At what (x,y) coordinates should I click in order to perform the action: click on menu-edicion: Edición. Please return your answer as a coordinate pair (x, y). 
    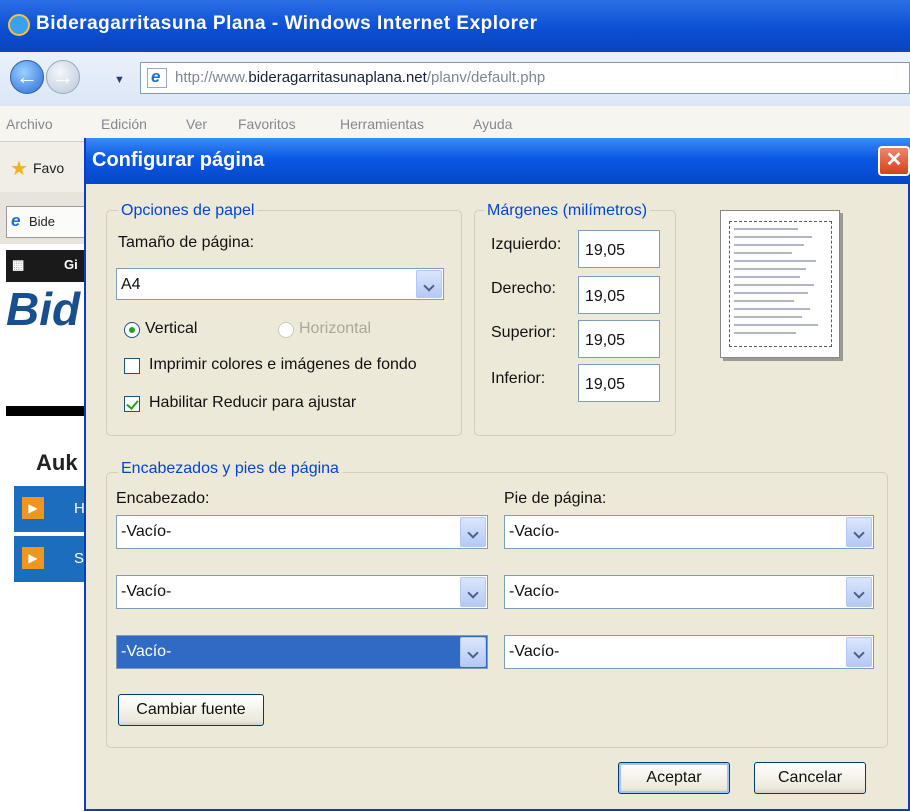
    Looking at the image, I should click on (124, 124).